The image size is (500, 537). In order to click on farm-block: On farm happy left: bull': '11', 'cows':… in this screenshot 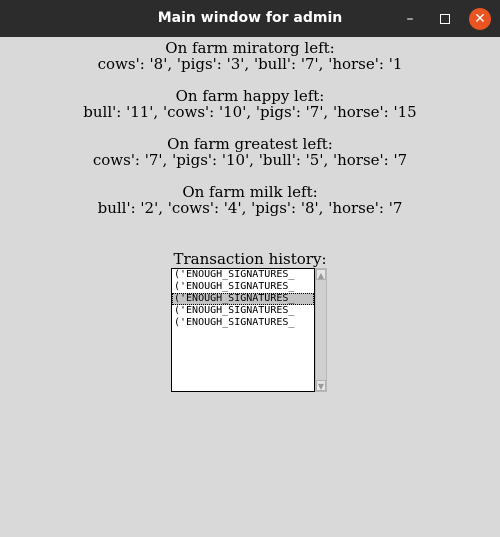, I will do `click(250, 104)`.